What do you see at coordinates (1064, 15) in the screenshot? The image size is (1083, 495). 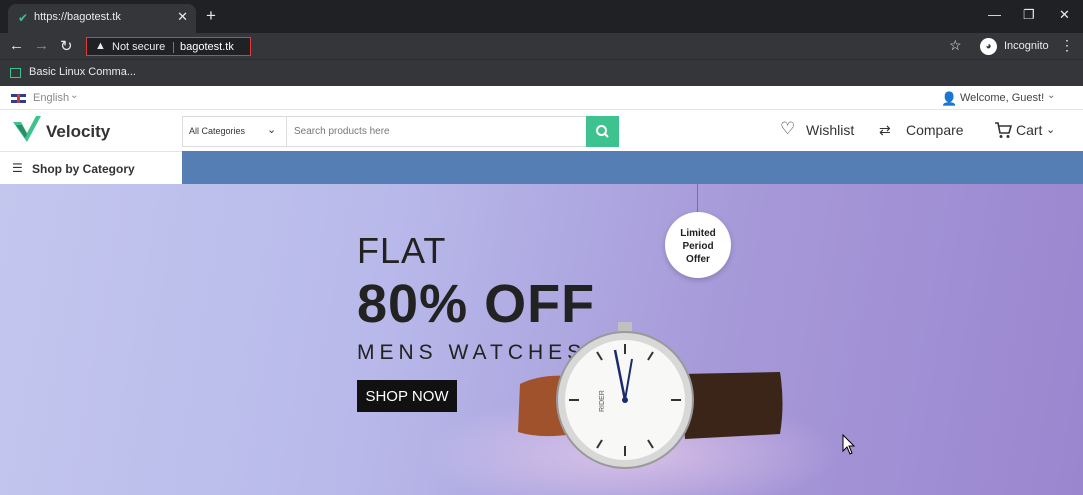 I see `close-window-icon: ✕` at bounding box center [1064, 15].